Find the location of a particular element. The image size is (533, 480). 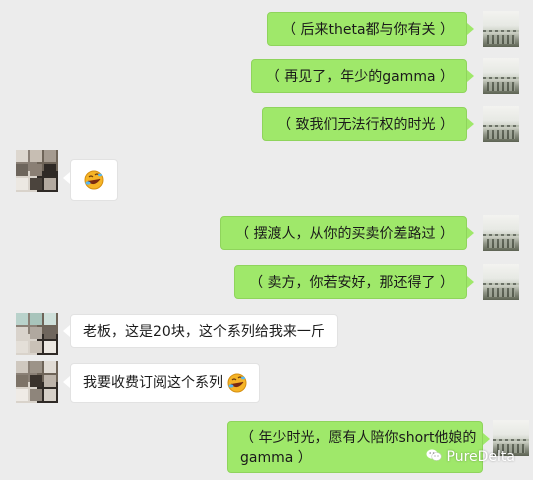

message-text: （ 卖方，你若安好，那还得了 ） is located at coordinates (351, 283).